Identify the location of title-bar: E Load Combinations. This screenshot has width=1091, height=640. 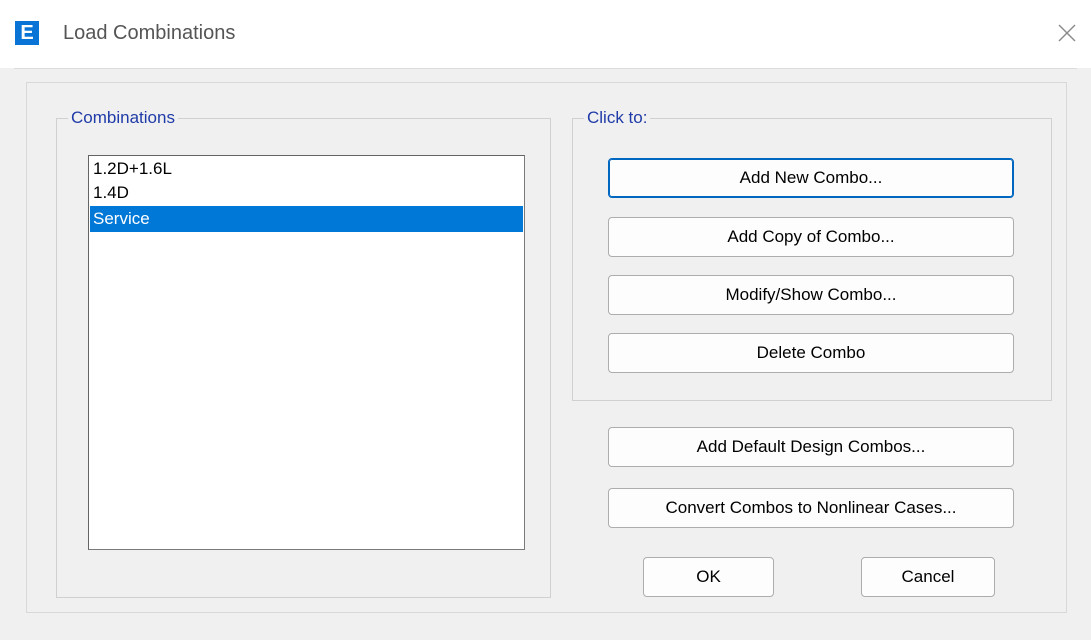
(545, 34).